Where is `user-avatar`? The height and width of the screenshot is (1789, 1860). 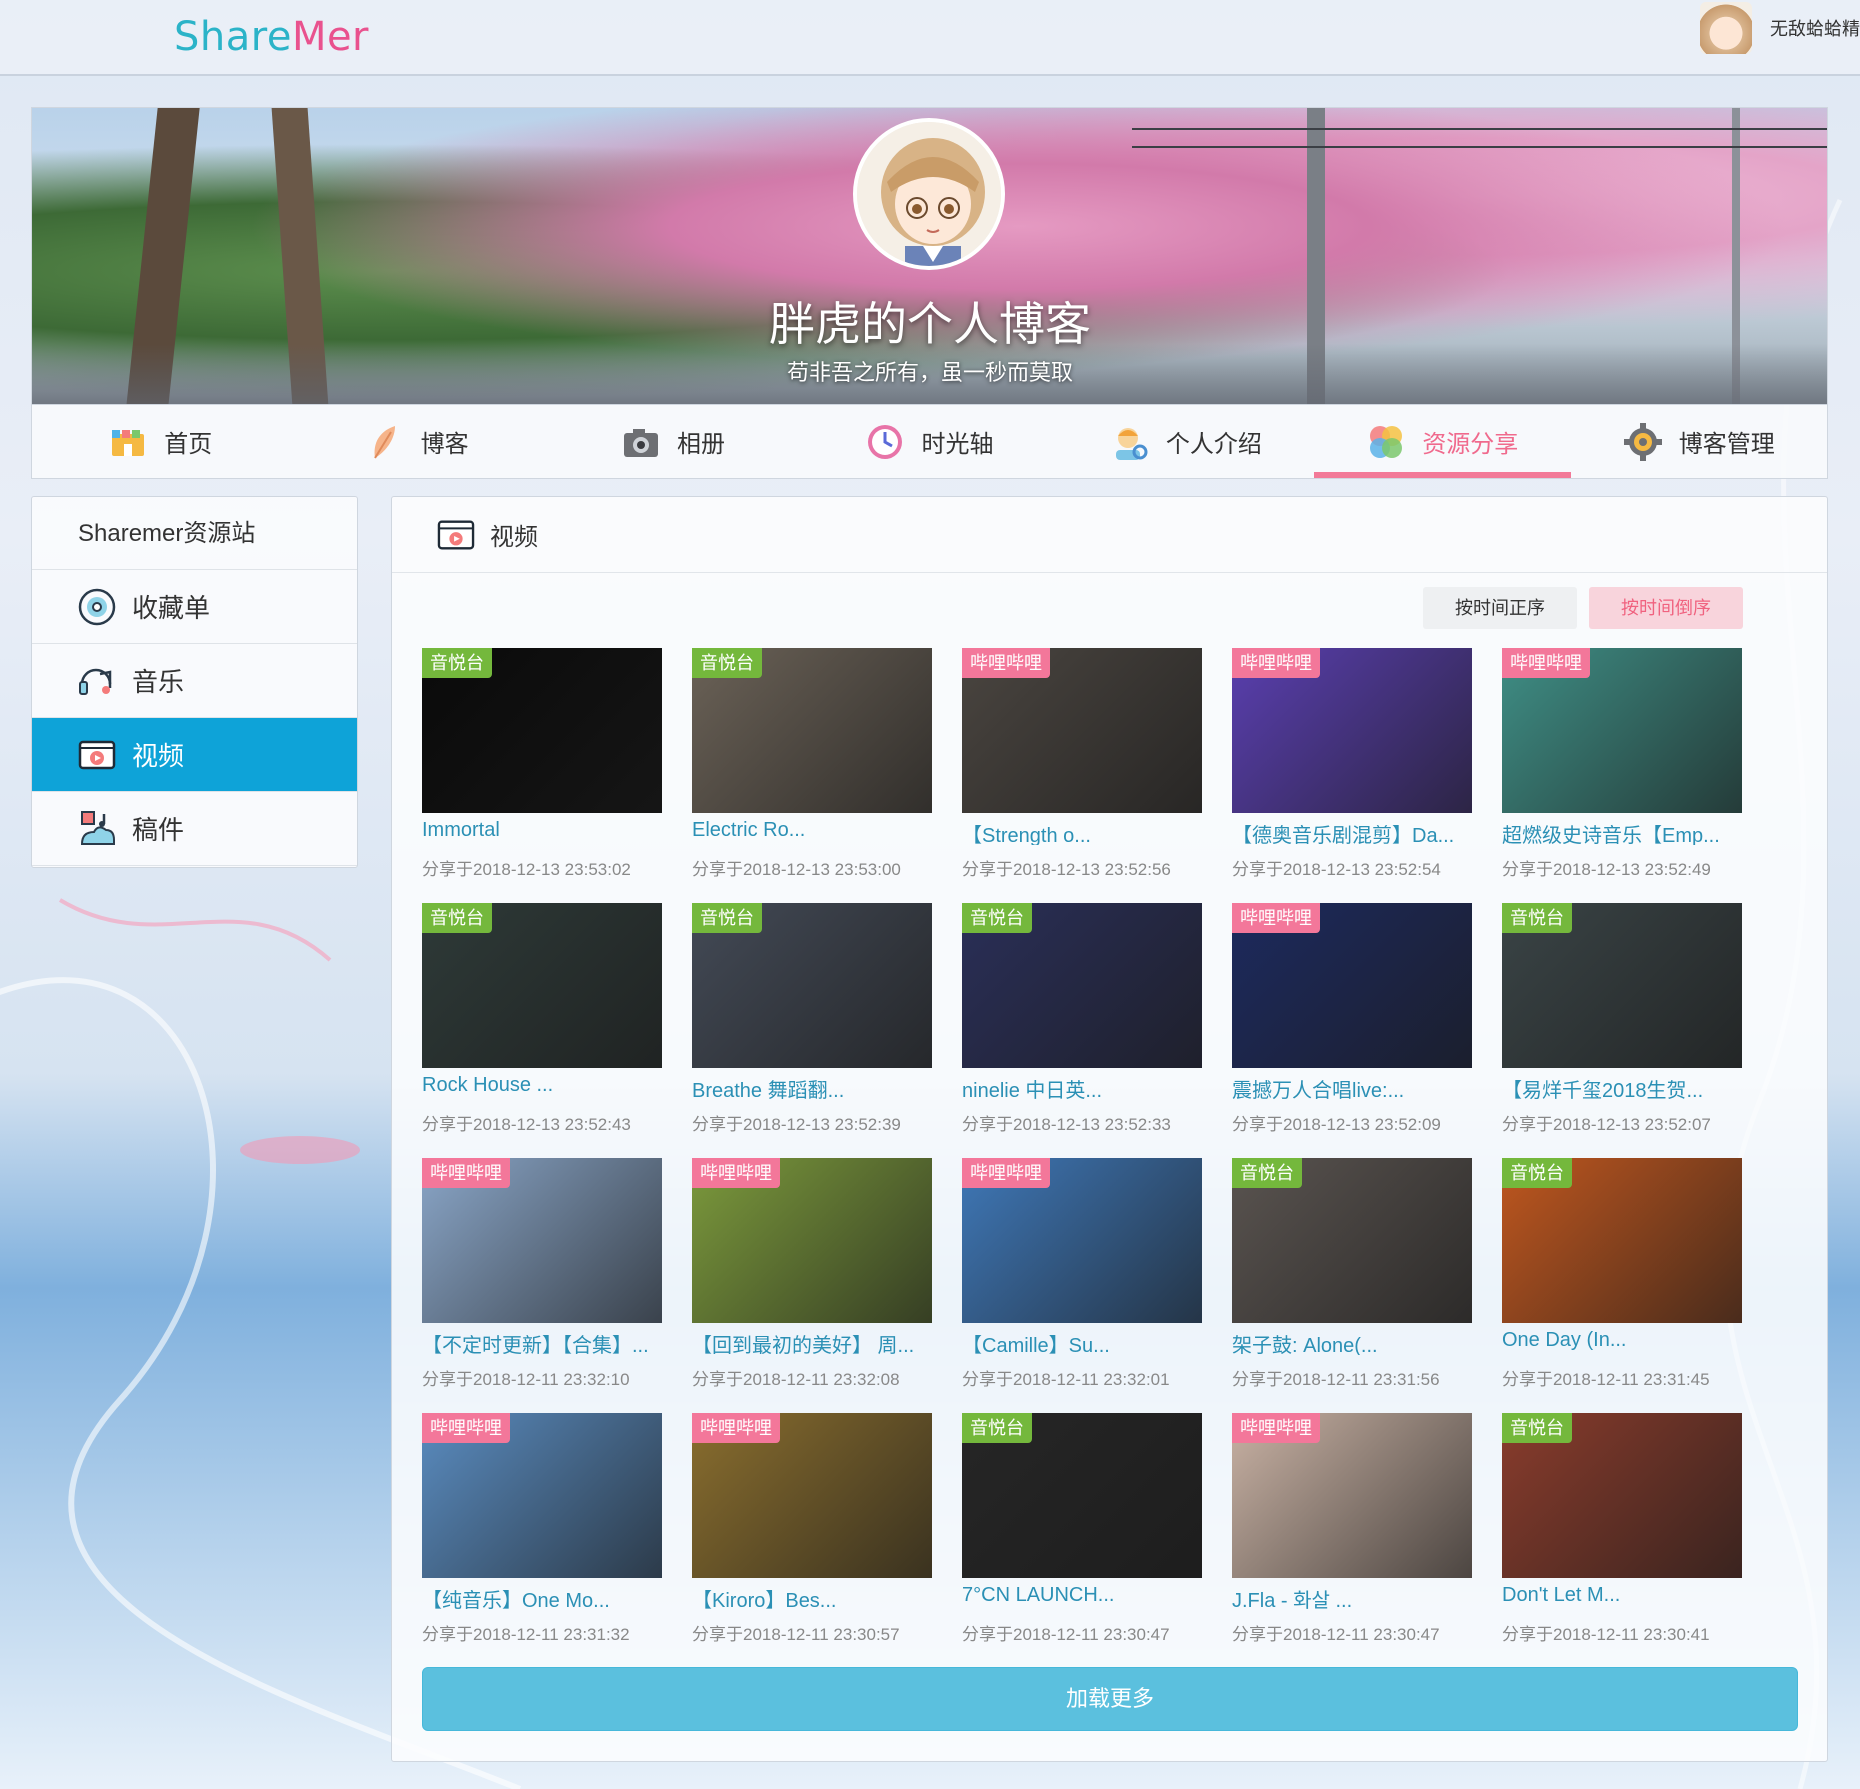 user-avatar is located at coordinates (1726, 28).